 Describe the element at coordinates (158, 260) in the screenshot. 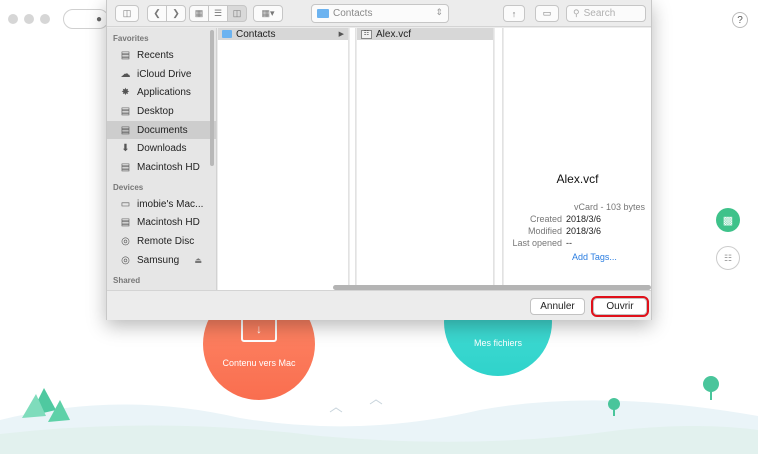

I see `sidebar-item-label: Samsung` at that location.